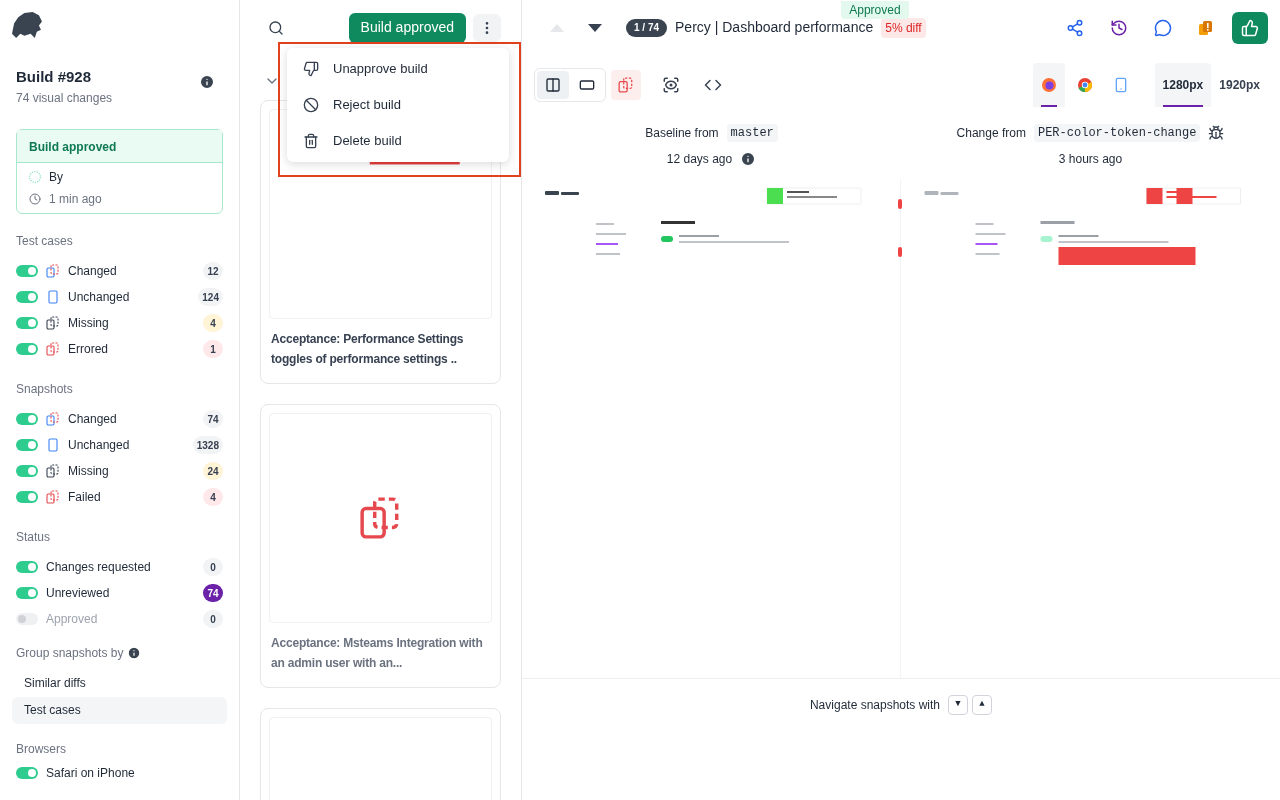 This screenshot has height=800, width=1280. Describe the element at coordinates (213, 471) in the screenshot. I see `count-badge: 24` at that location.